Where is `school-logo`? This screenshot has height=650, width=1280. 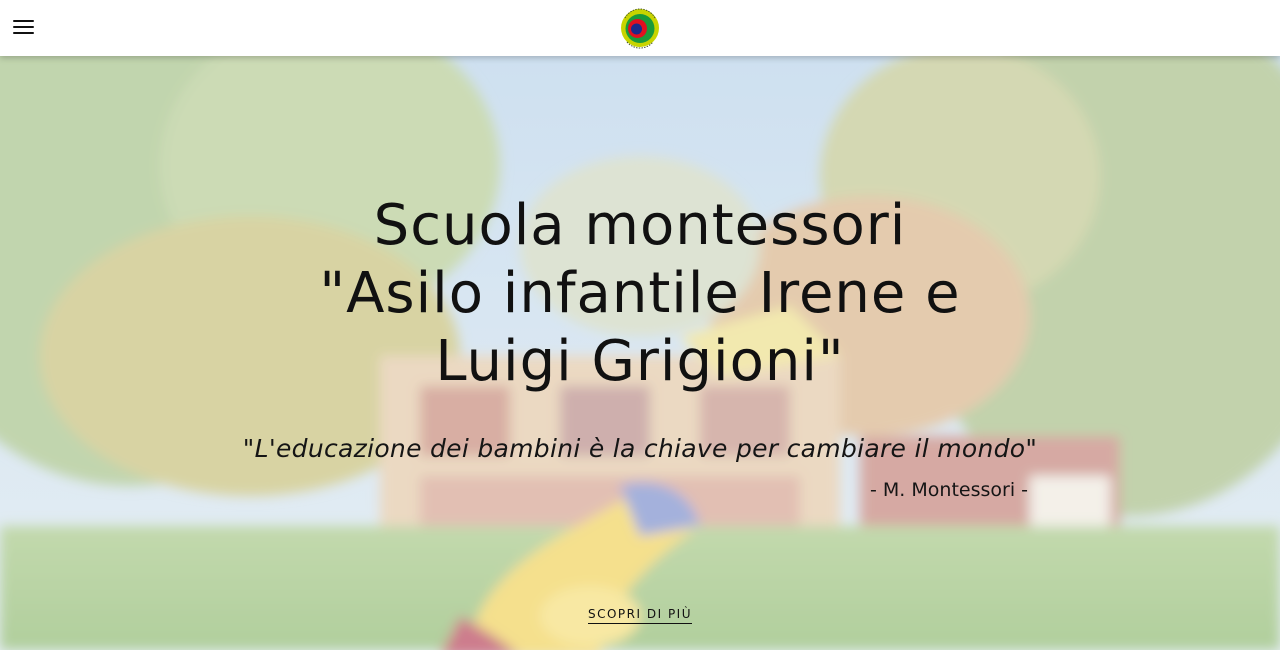 school-logo is located at coordinates (640, 28).